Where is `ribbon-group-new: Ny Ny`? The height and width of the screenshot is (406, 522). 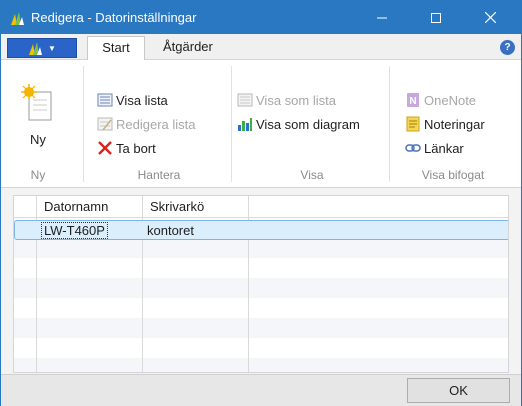
ribbon-group-new: Ny Ny is located at coordinates (38, 124).